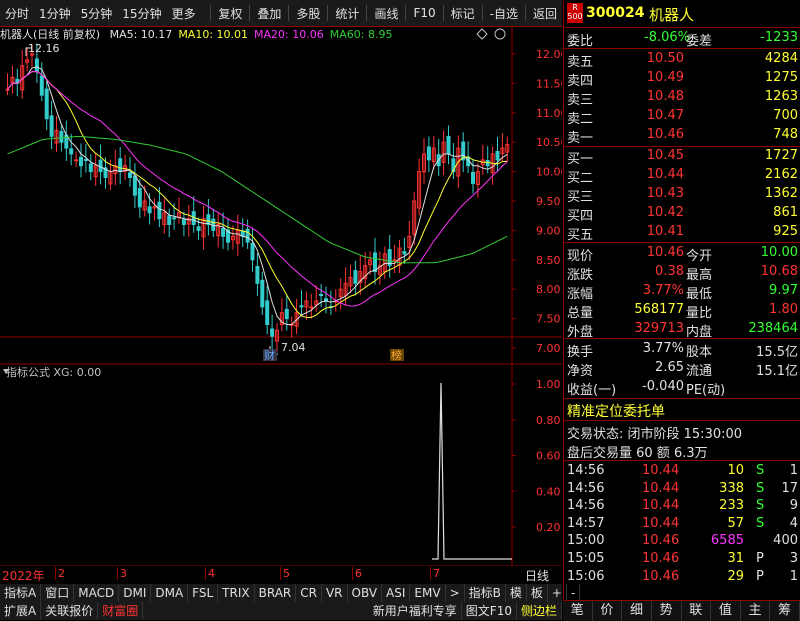  Describe the element at coordinates (548, 527) in the screenshot. I see `indicator-axis-label: 0.20` at that location.